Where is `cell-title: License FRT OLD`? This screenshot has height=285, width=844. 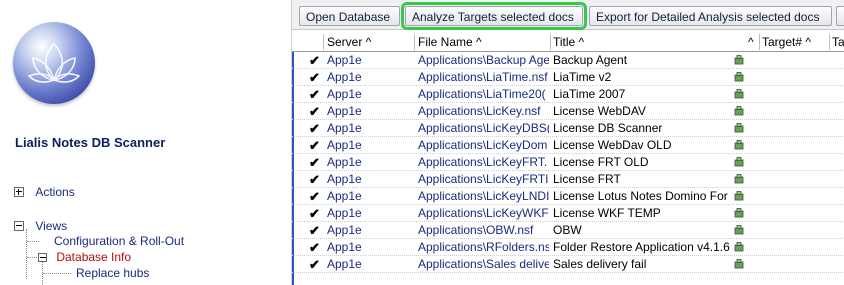
cell-title: License FRT OLD is located at coordinates (601, 162).